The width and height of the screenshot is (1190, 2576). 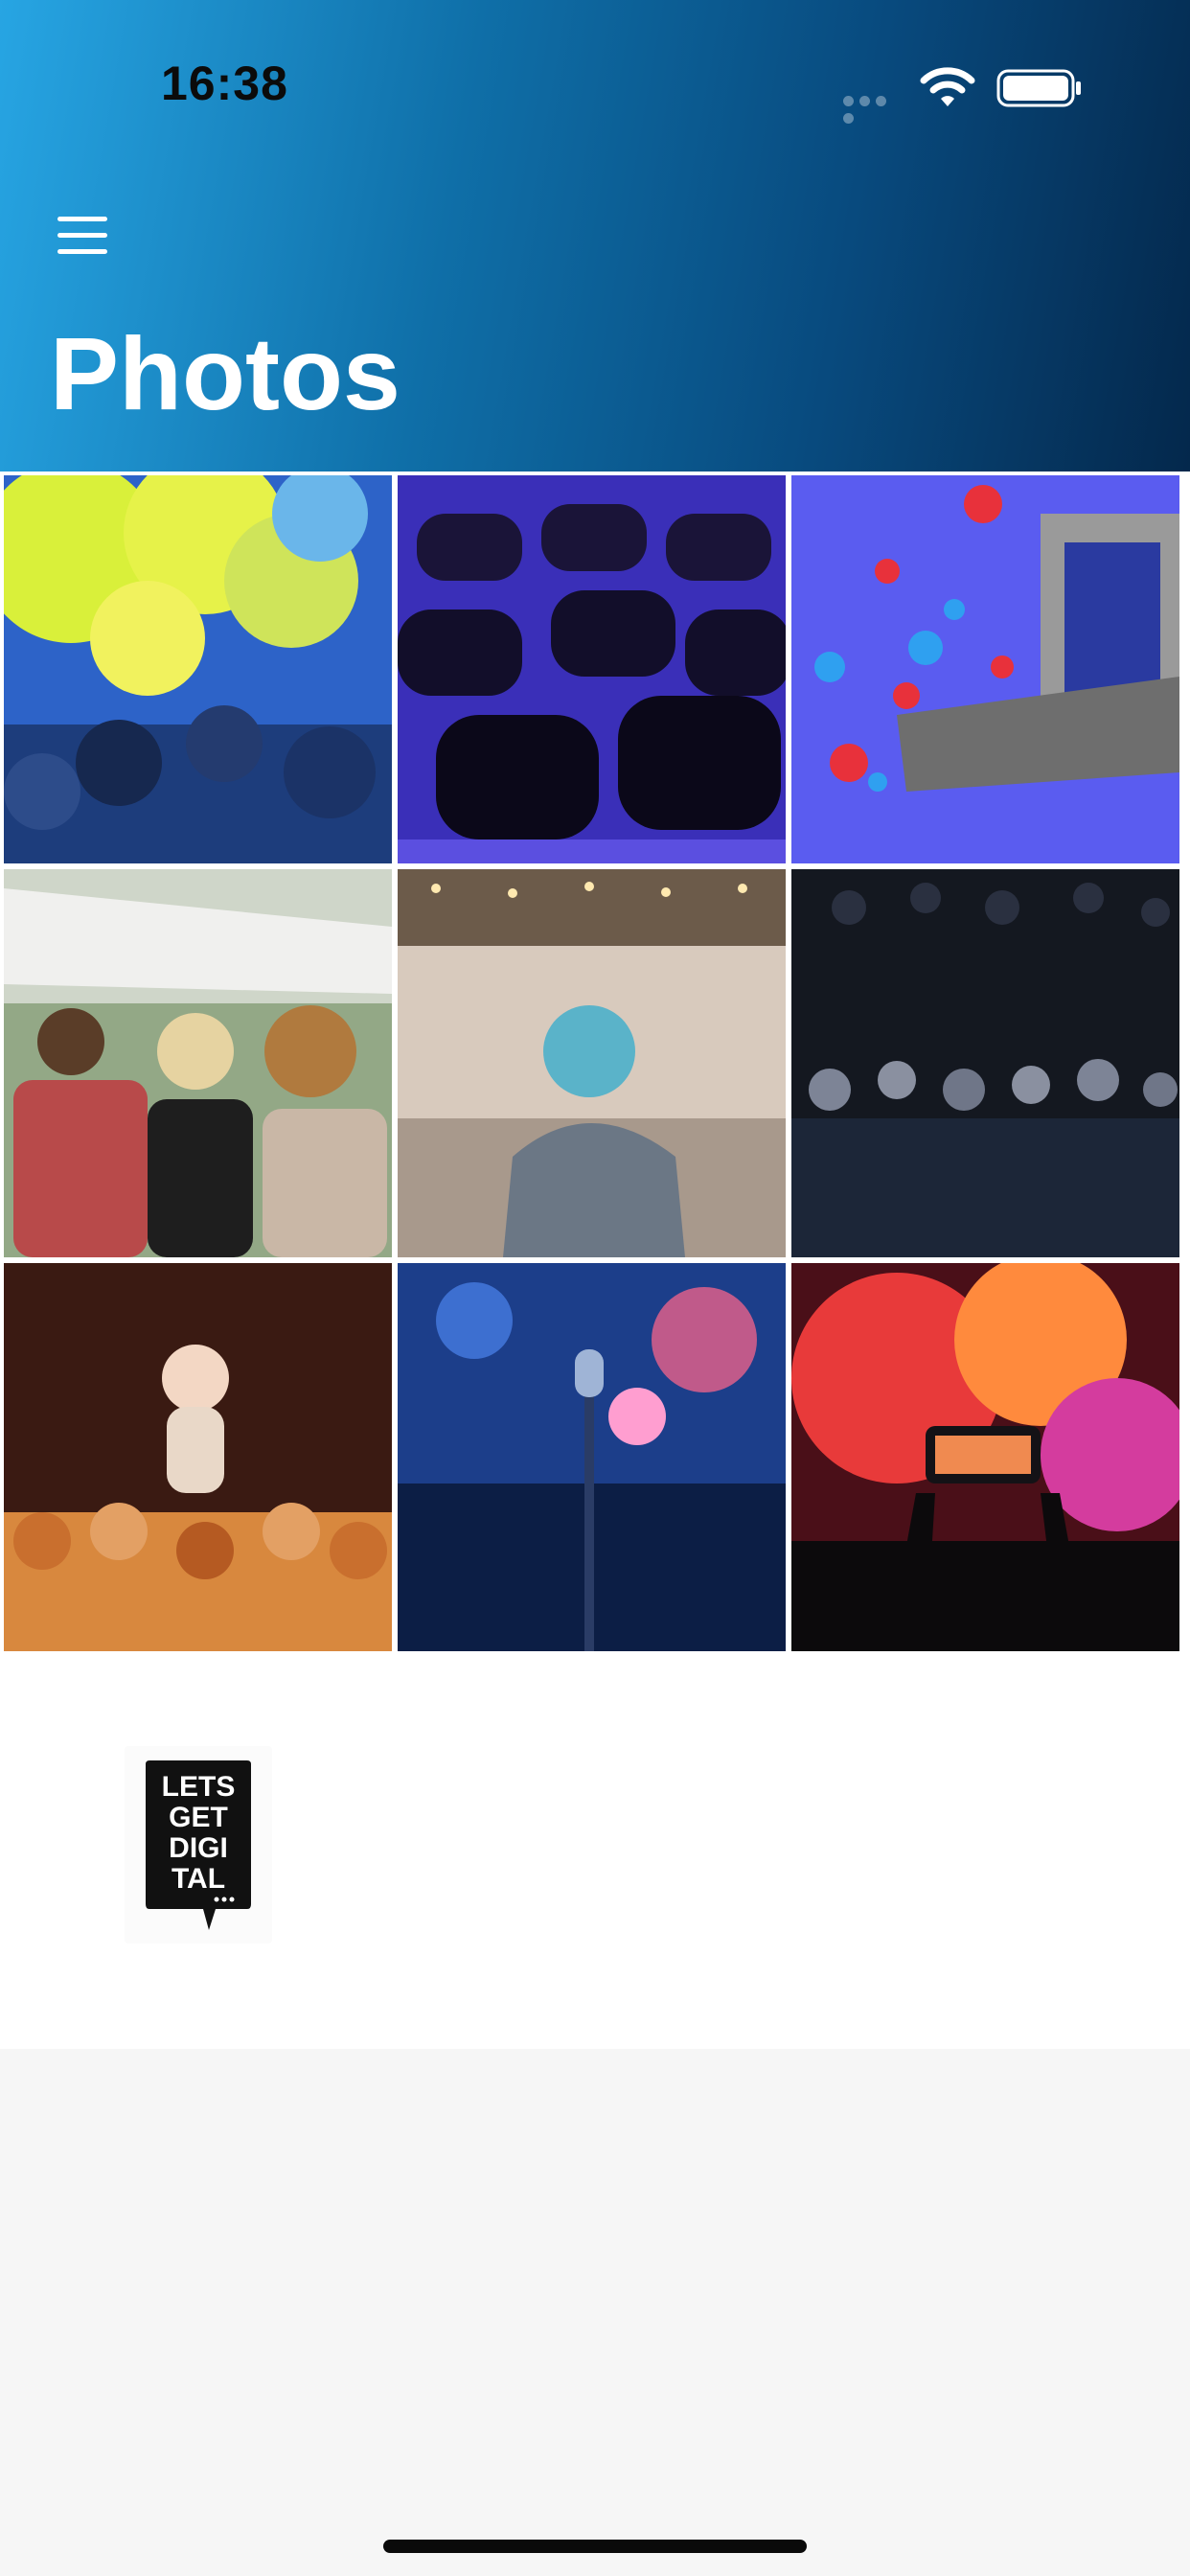 I want to click on svg-text: GET, so click(x=199, y=1817).